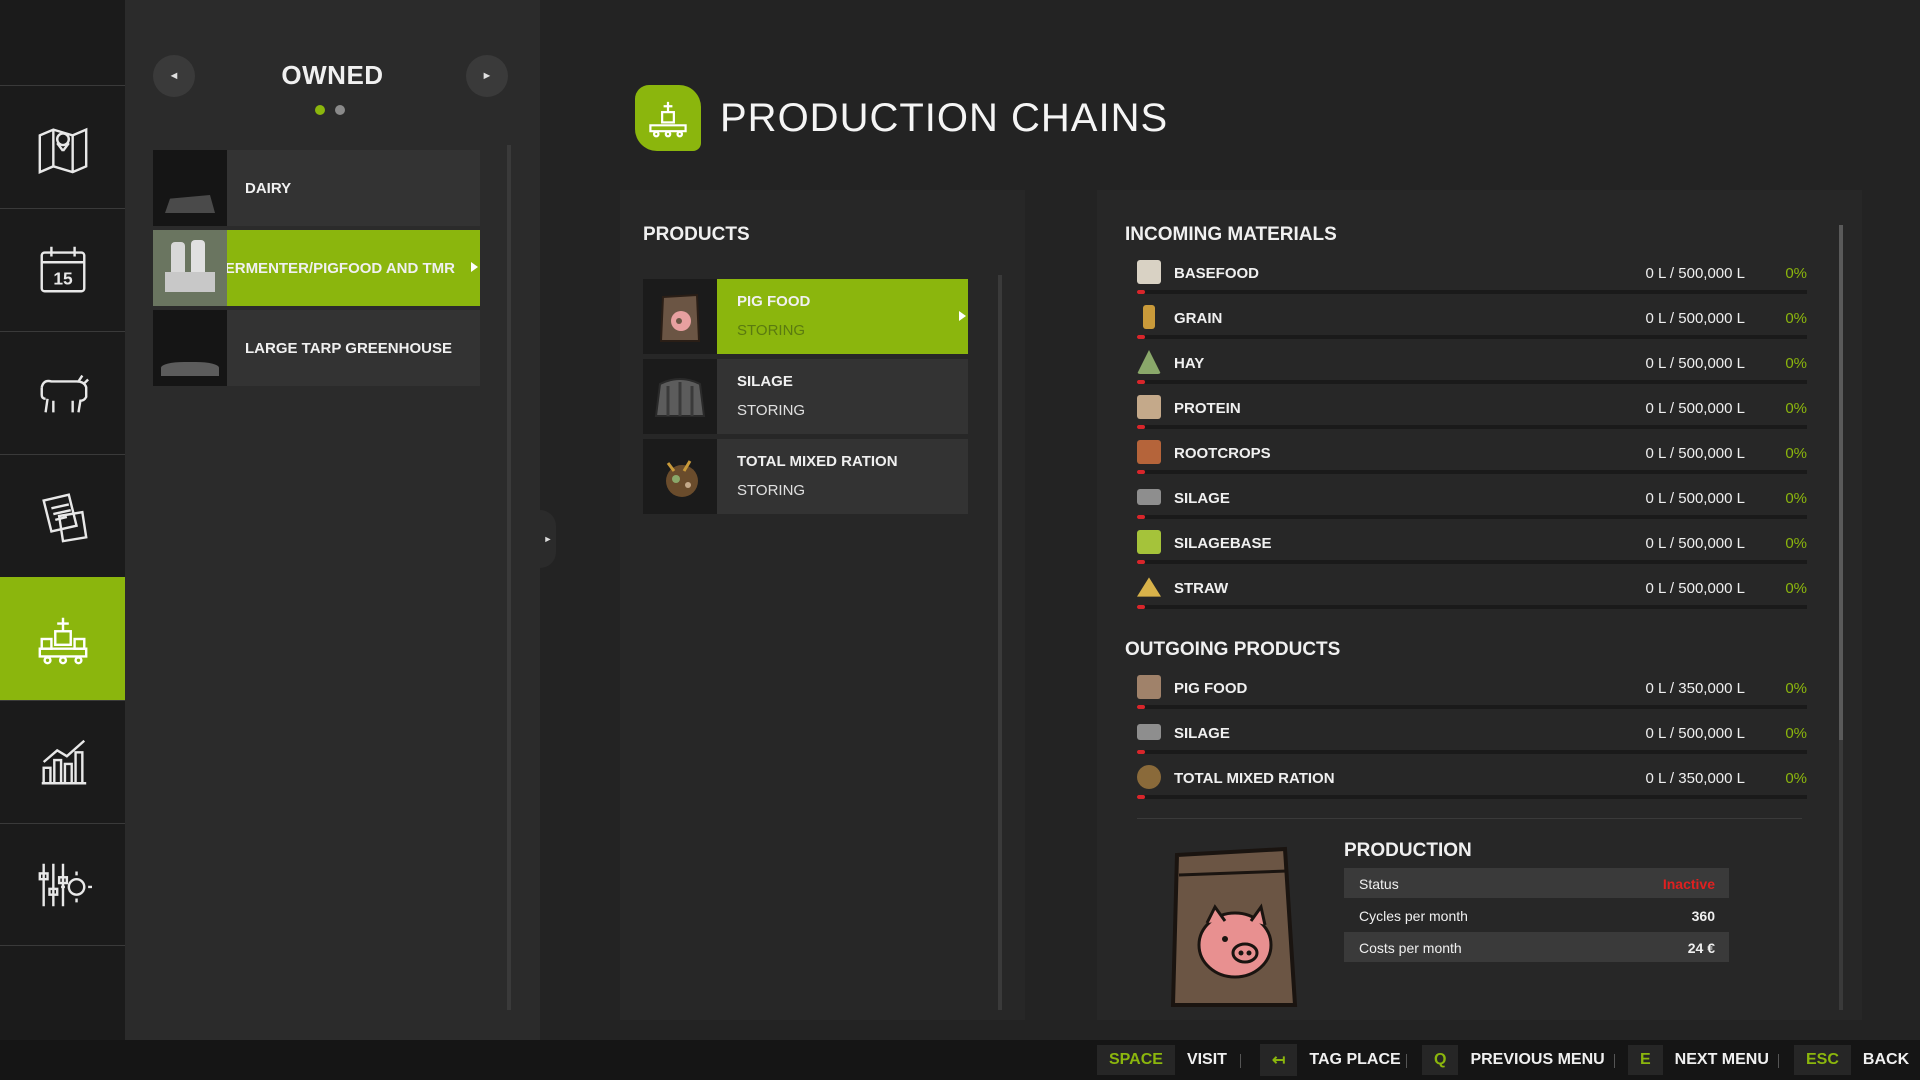 Image resolution: width=1920 pixels, height=1080 pixels. Describe the element at coordinates (1201, 588) in the screenshot. I see `material-name: STRAW` at that location.